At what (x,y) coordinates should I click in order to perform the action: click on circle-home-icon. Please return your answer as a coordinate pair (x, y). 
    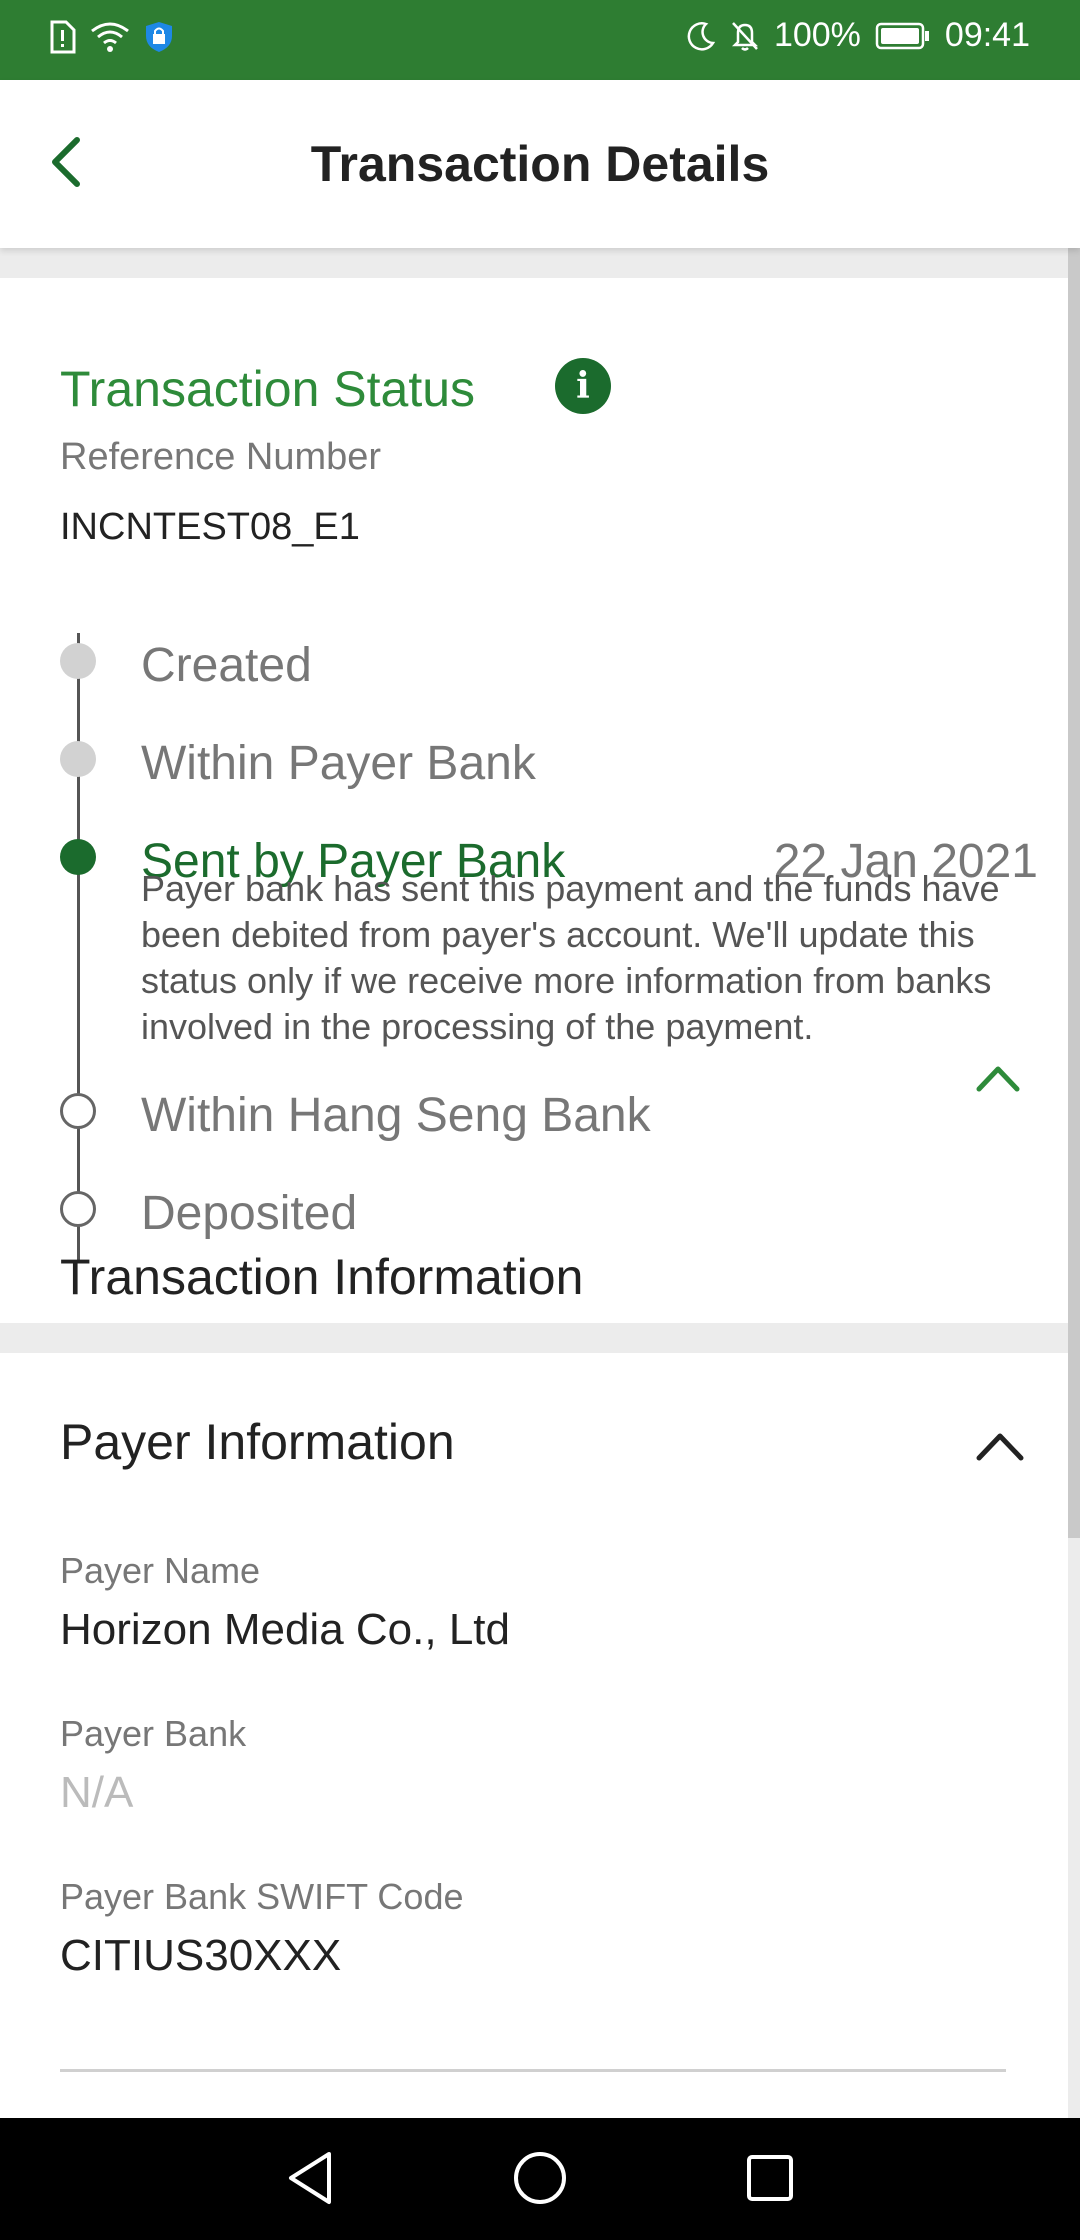
    Looking at the image, I should click on (540, 2180).